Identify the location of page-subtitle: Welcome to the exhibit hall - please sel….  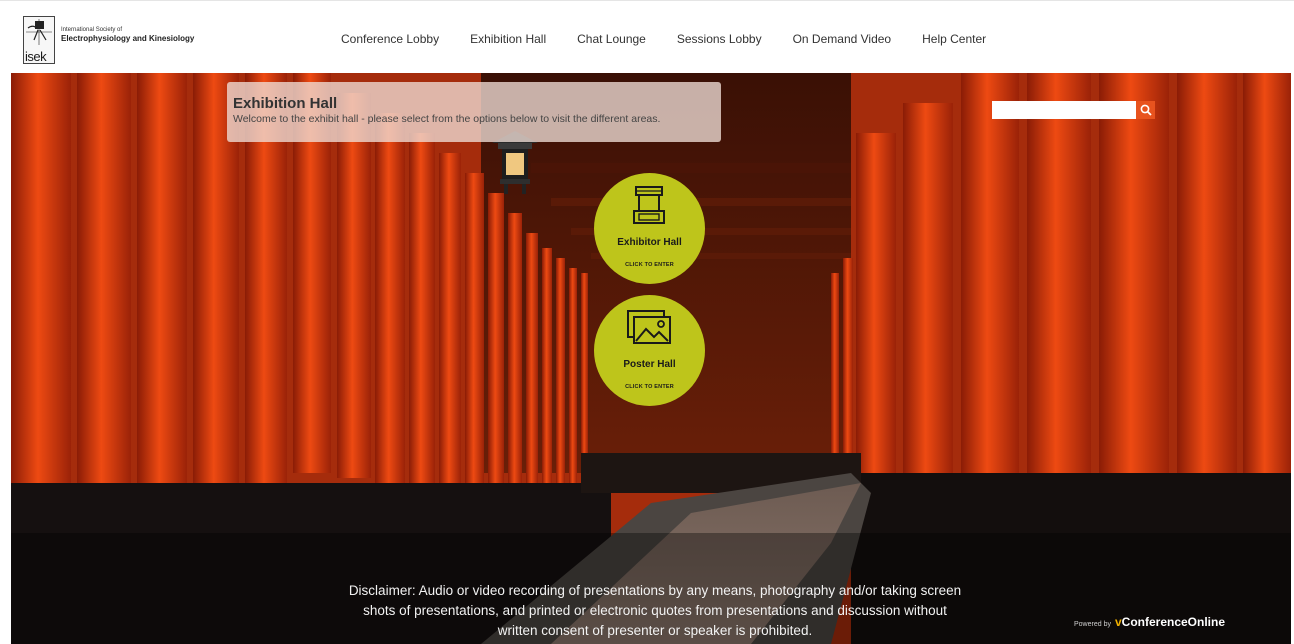
(447, 119).